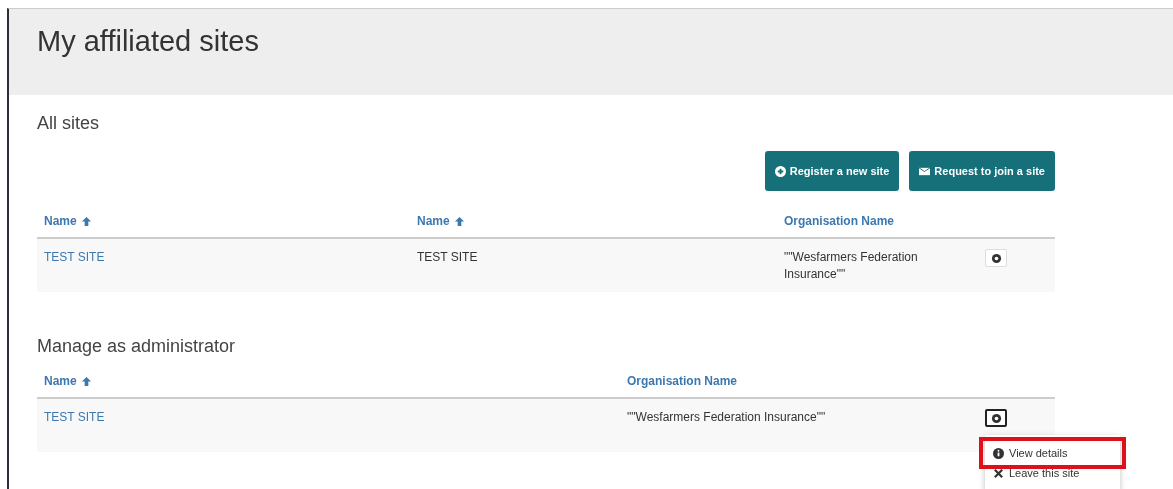 Image resolution: width=1173 pixels, height=489 pixels. Describe the element at coordinates (726, 417) in the screenshot. I see `table-cell: ""Wesfarmers Federation Insurance""` at that location.